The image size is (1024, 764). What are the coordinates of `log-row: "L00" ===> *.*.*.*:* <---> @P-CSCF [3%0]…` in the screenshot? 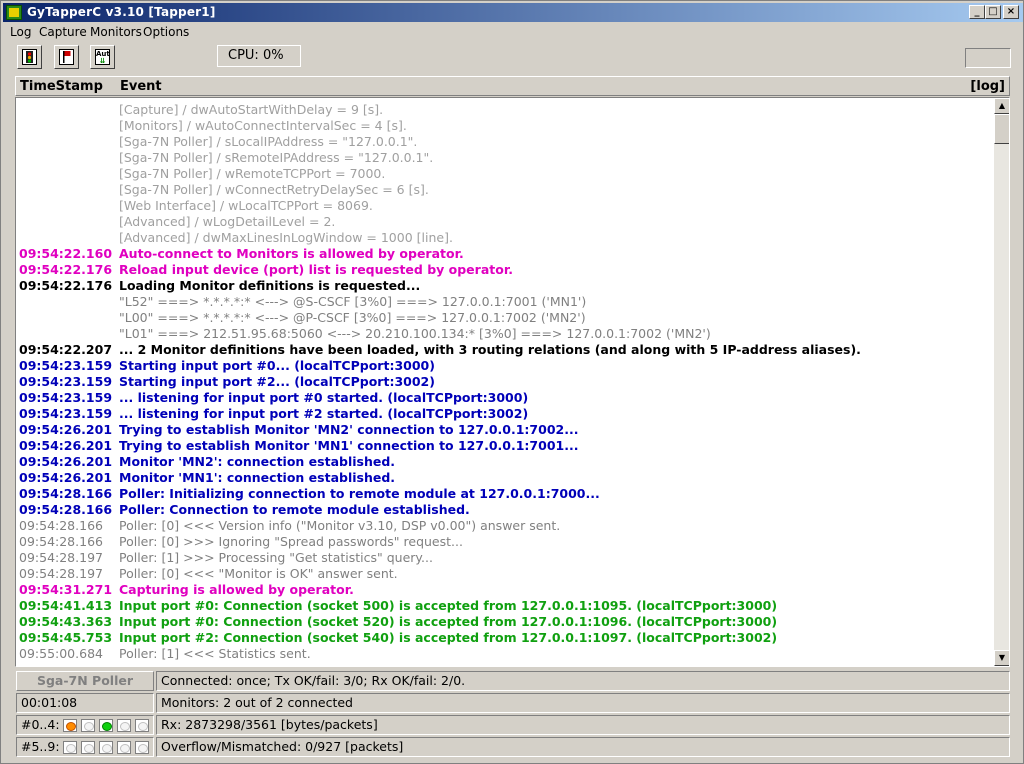 It's located at (504, 318).